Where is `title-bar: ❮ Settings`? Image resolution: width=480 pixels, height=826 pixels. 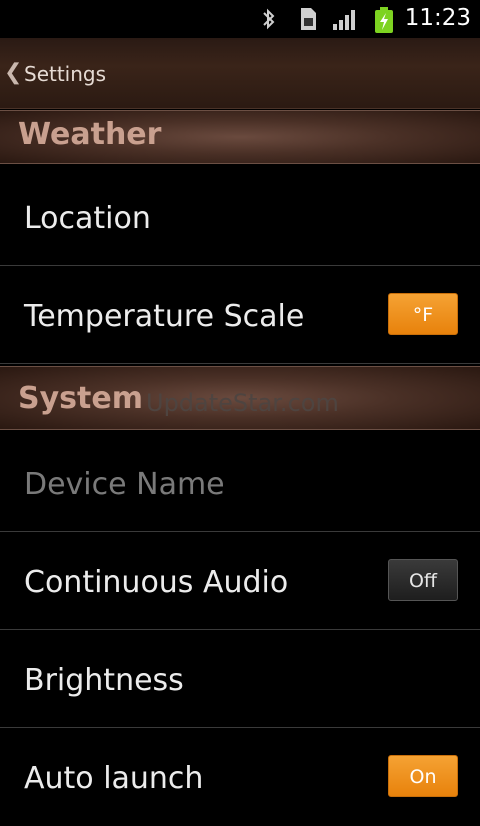
title-bar: ❮ Settings is located at coordinates (240, 73).